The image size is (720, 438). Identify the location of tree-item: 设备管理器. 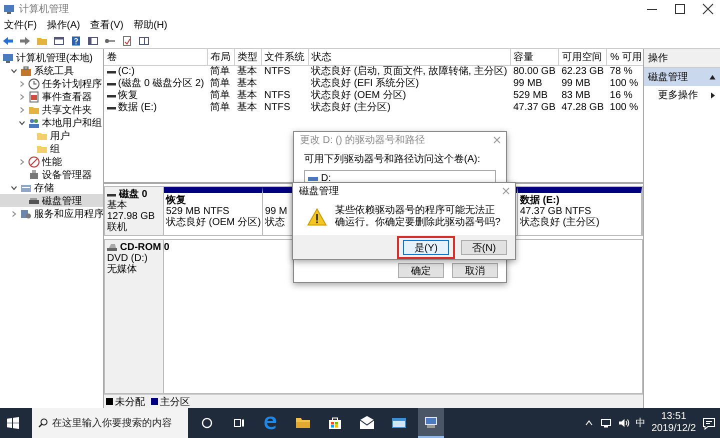
(51, 174).